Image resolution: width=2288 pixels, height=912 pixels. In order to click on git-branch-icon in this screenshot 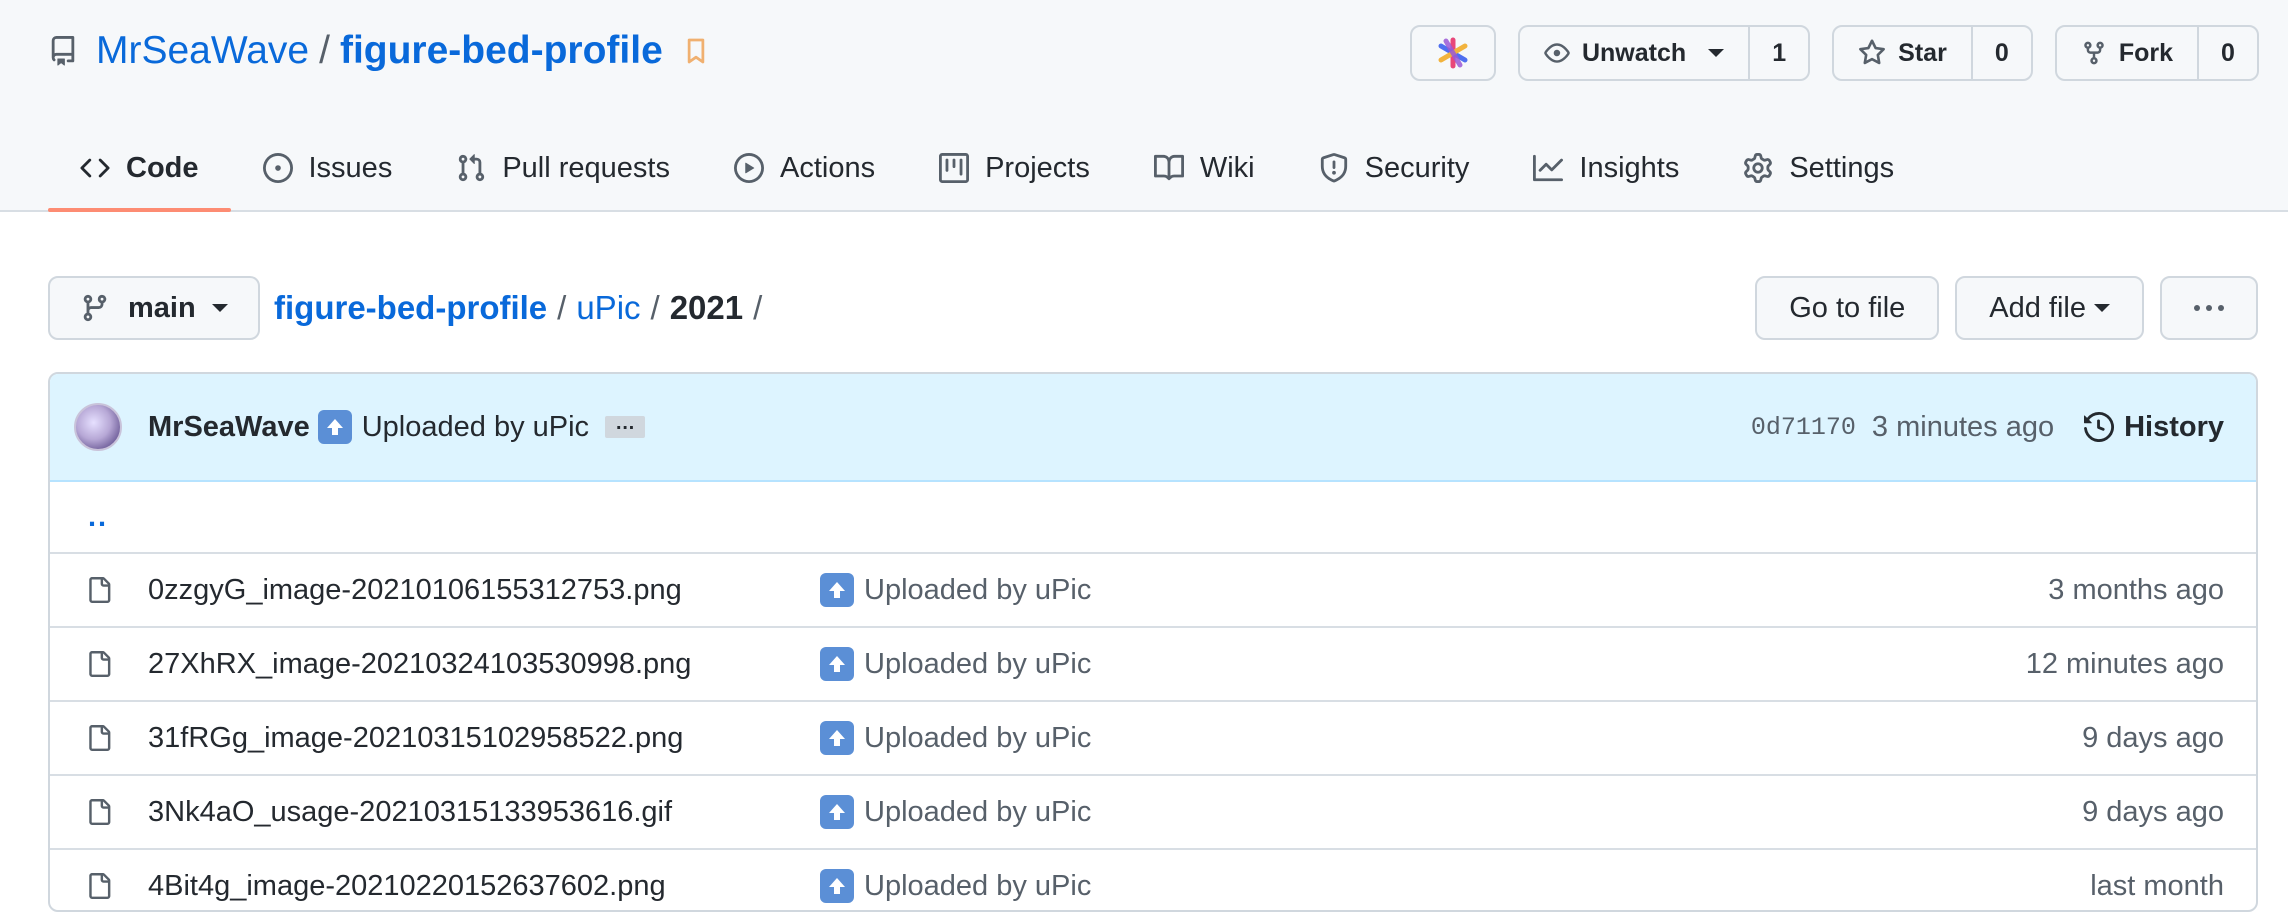, I will do `click(95, 308)`.